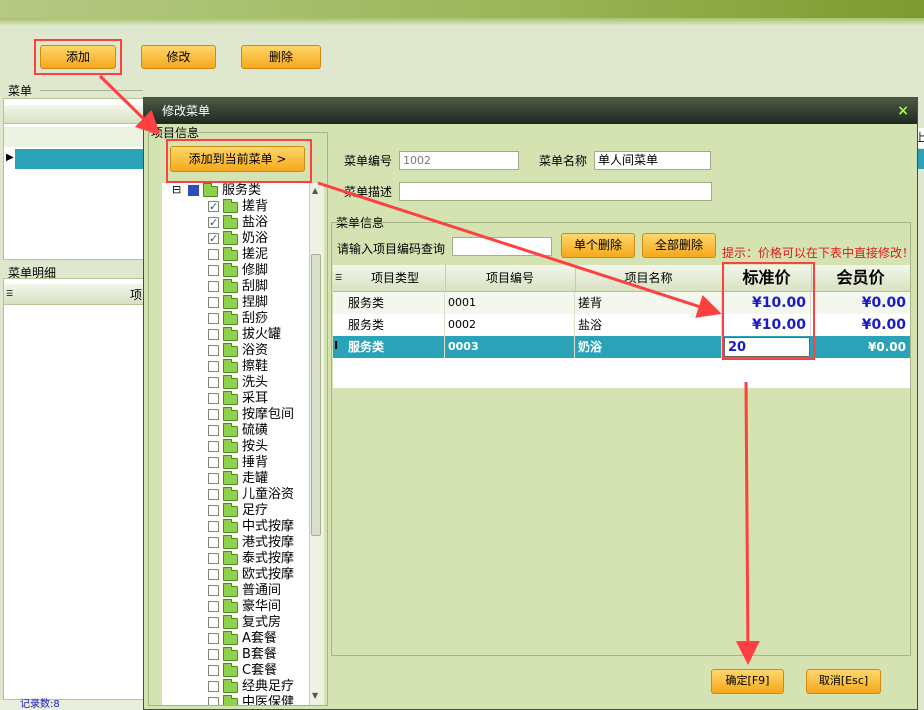 This screenshot has width=924, height=710. I want to click on arrow-price-to-confirm, so click(747, 523).